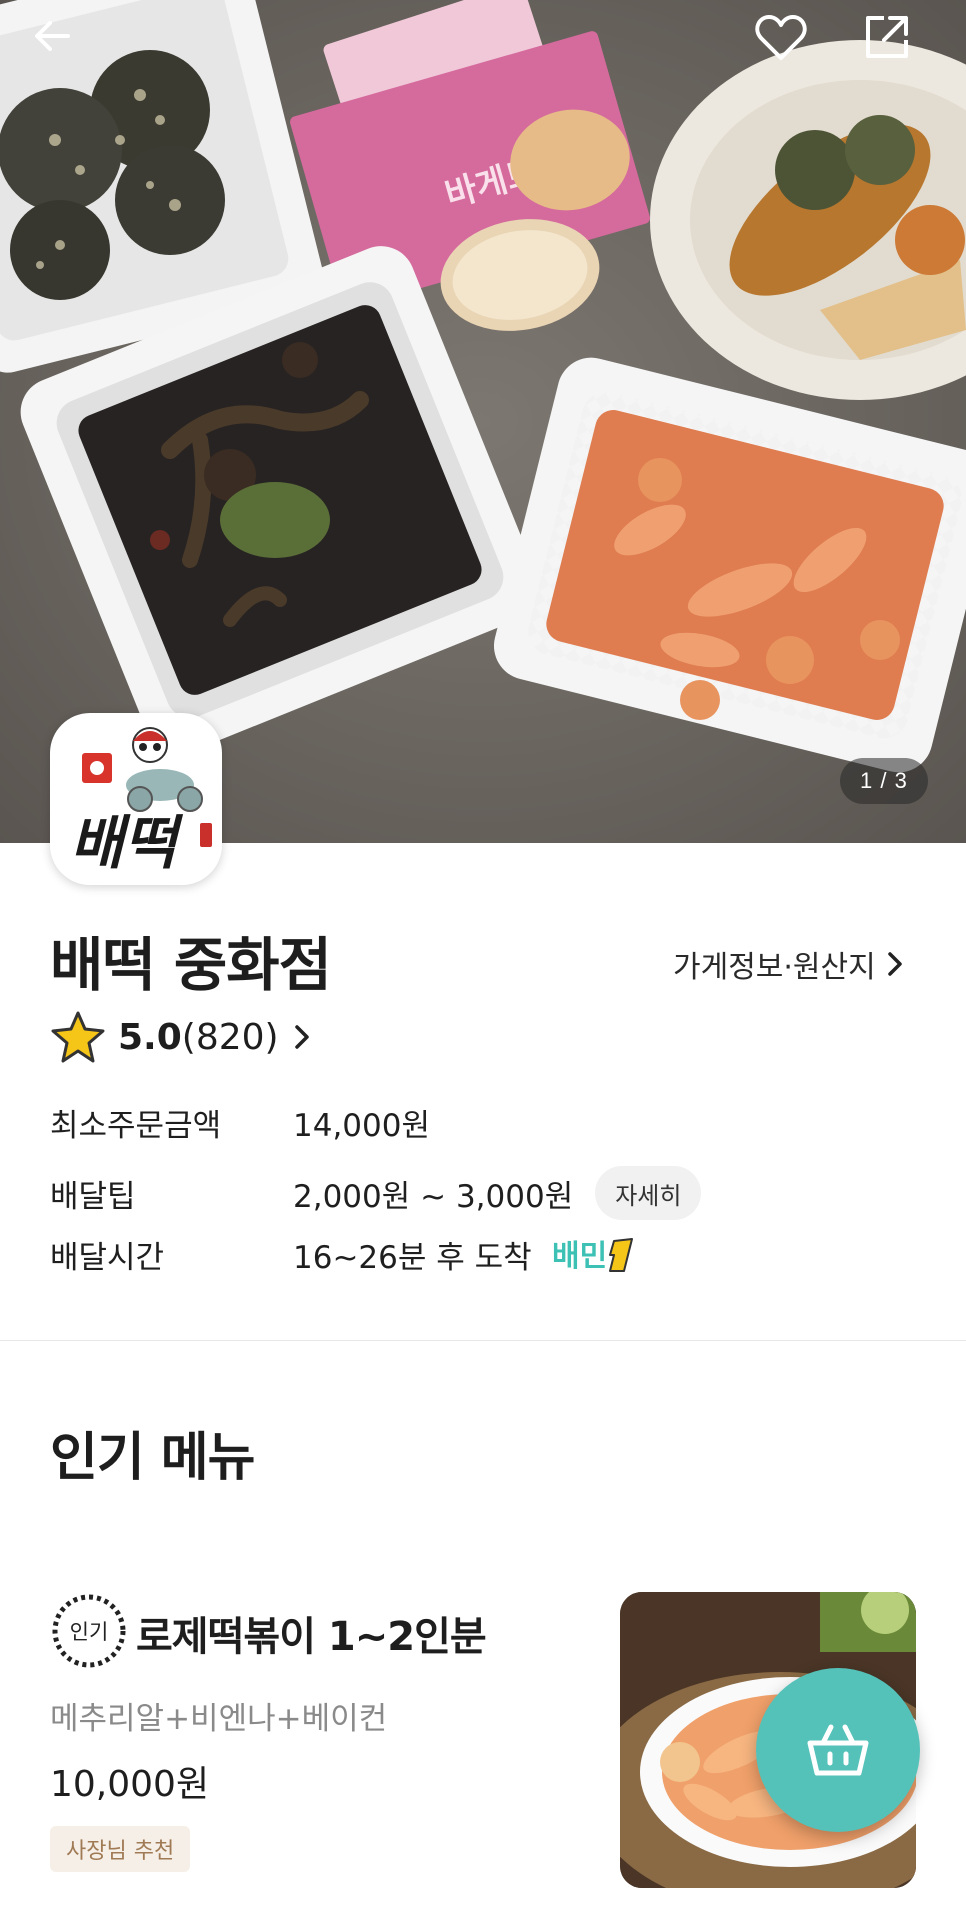  I want to click on owner-recommend-tag: 사장님 추천, so click(120, 1849).